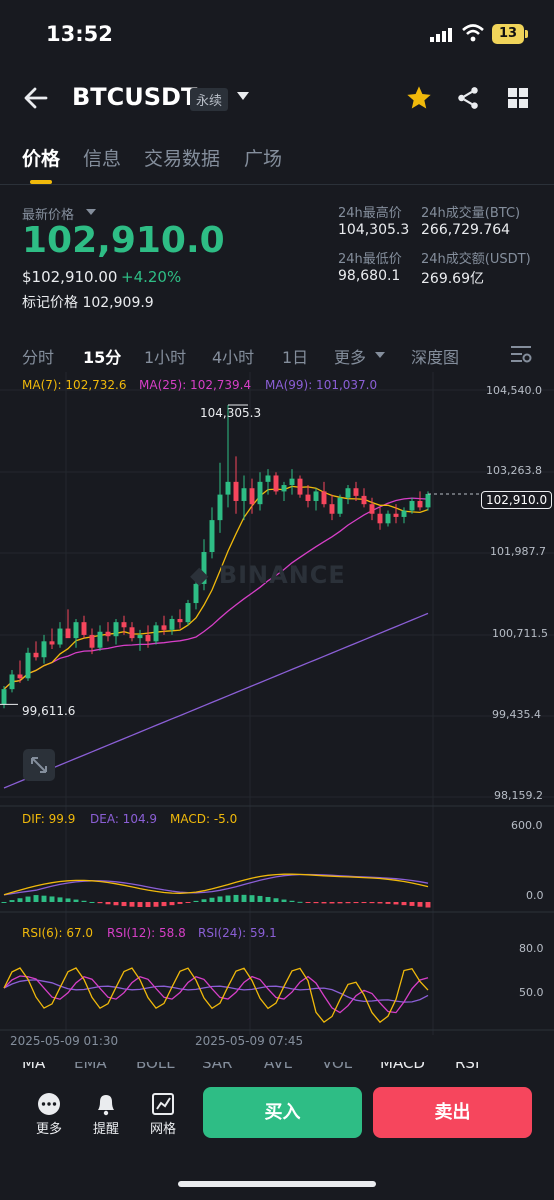 The width and height of the screenshot is (554, 1200). What do you see at coordinates (419, 98) in the screenshot?
I see `favorite-star-icon` at bounding box center [419, 98].